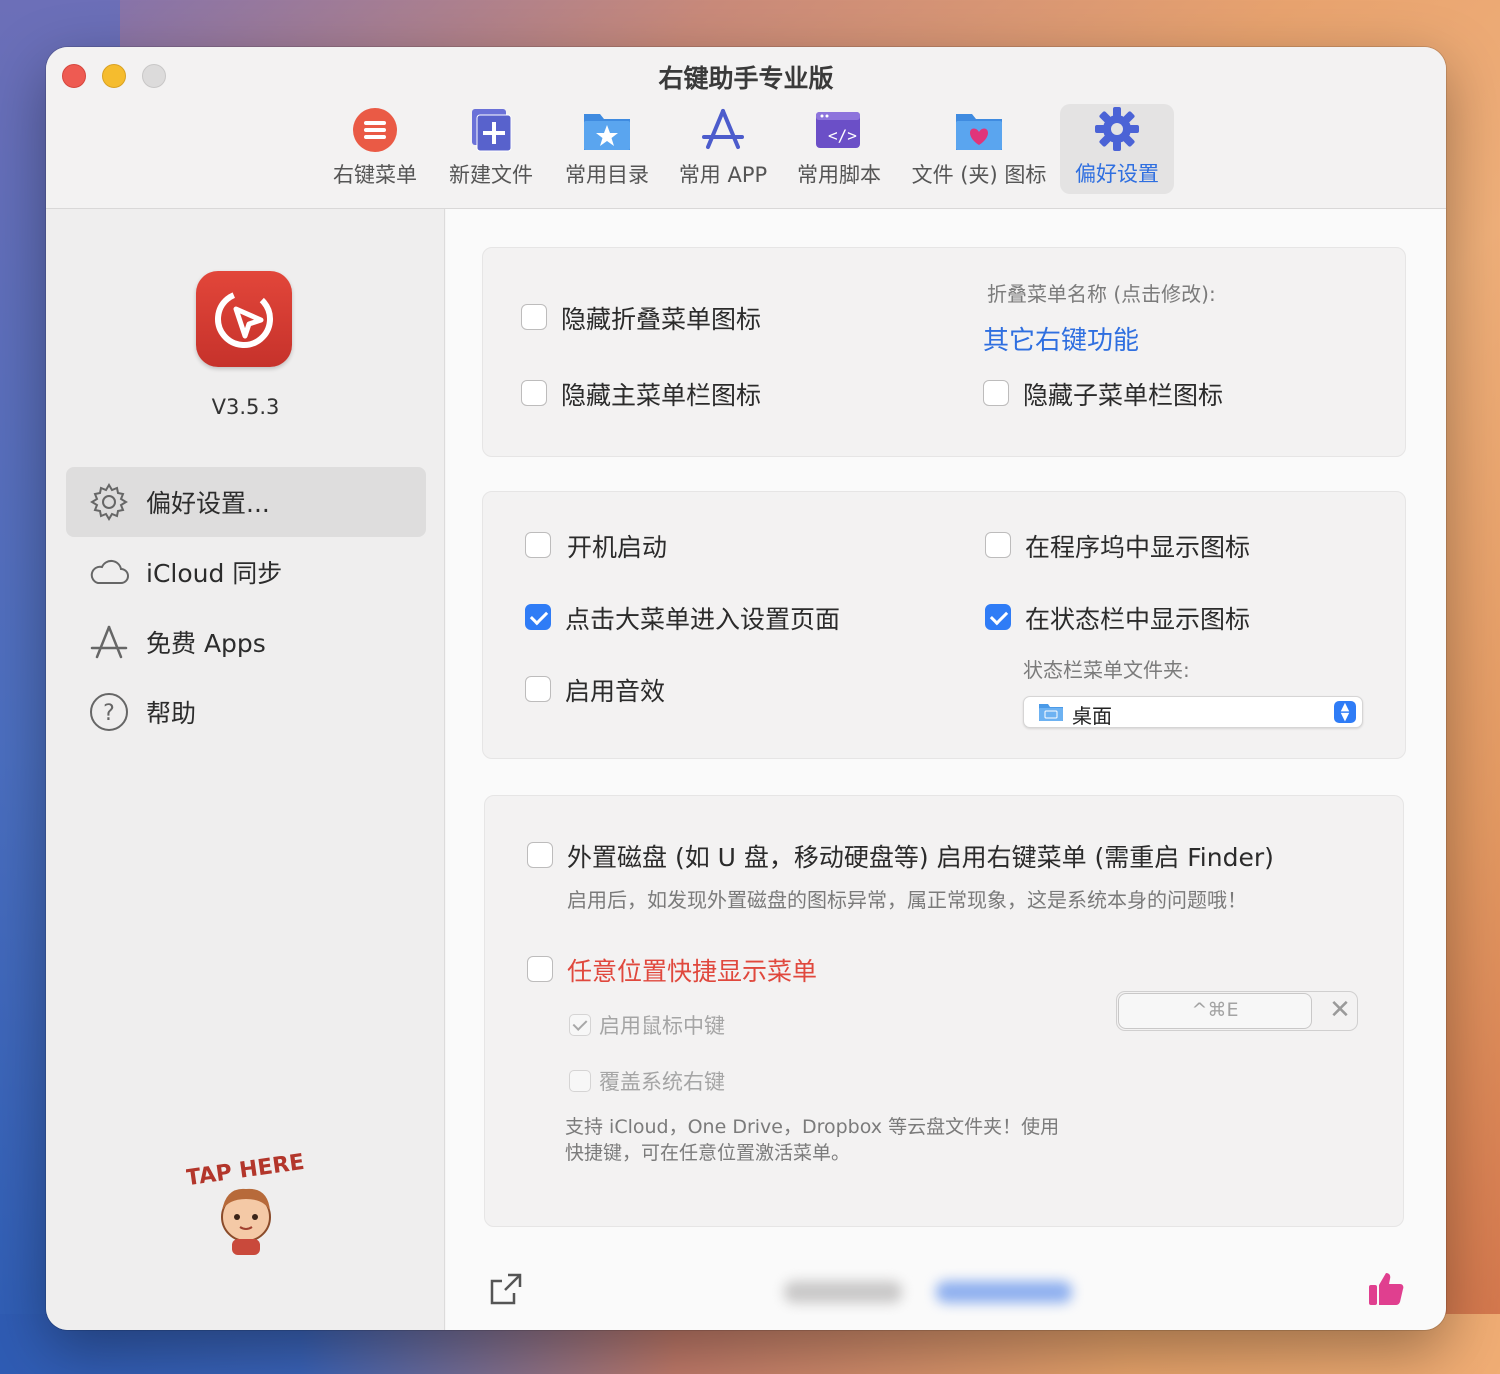  What do you see at coordinates (1386, 1289) in the screenshot?
I see `thumbs-up-icon` at bounding box center [1386, 1289].